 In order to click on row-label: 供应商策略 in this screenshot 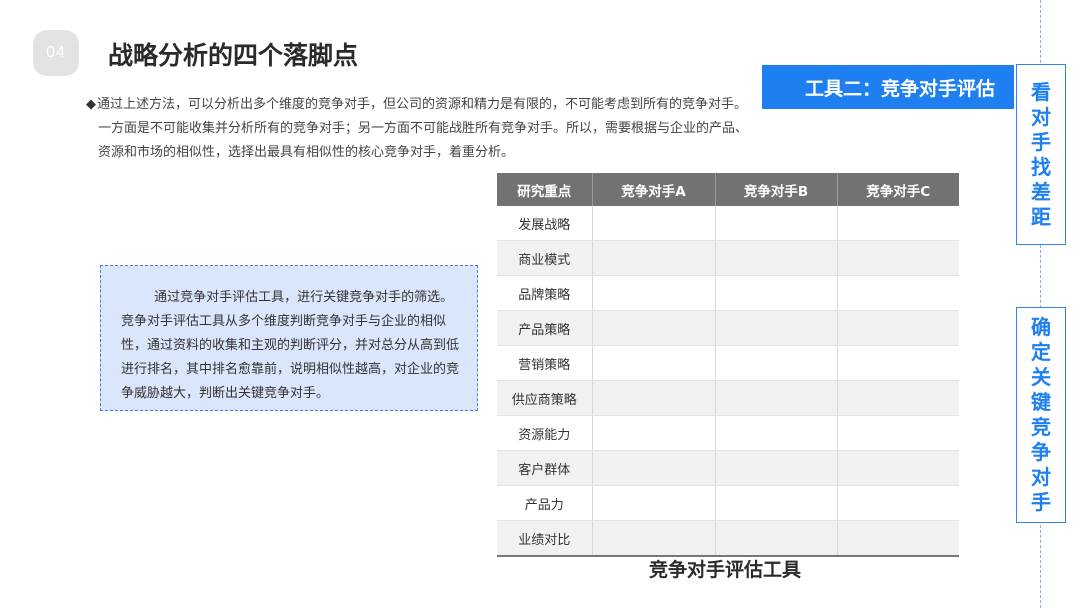, I will do `click(545, 398)`.